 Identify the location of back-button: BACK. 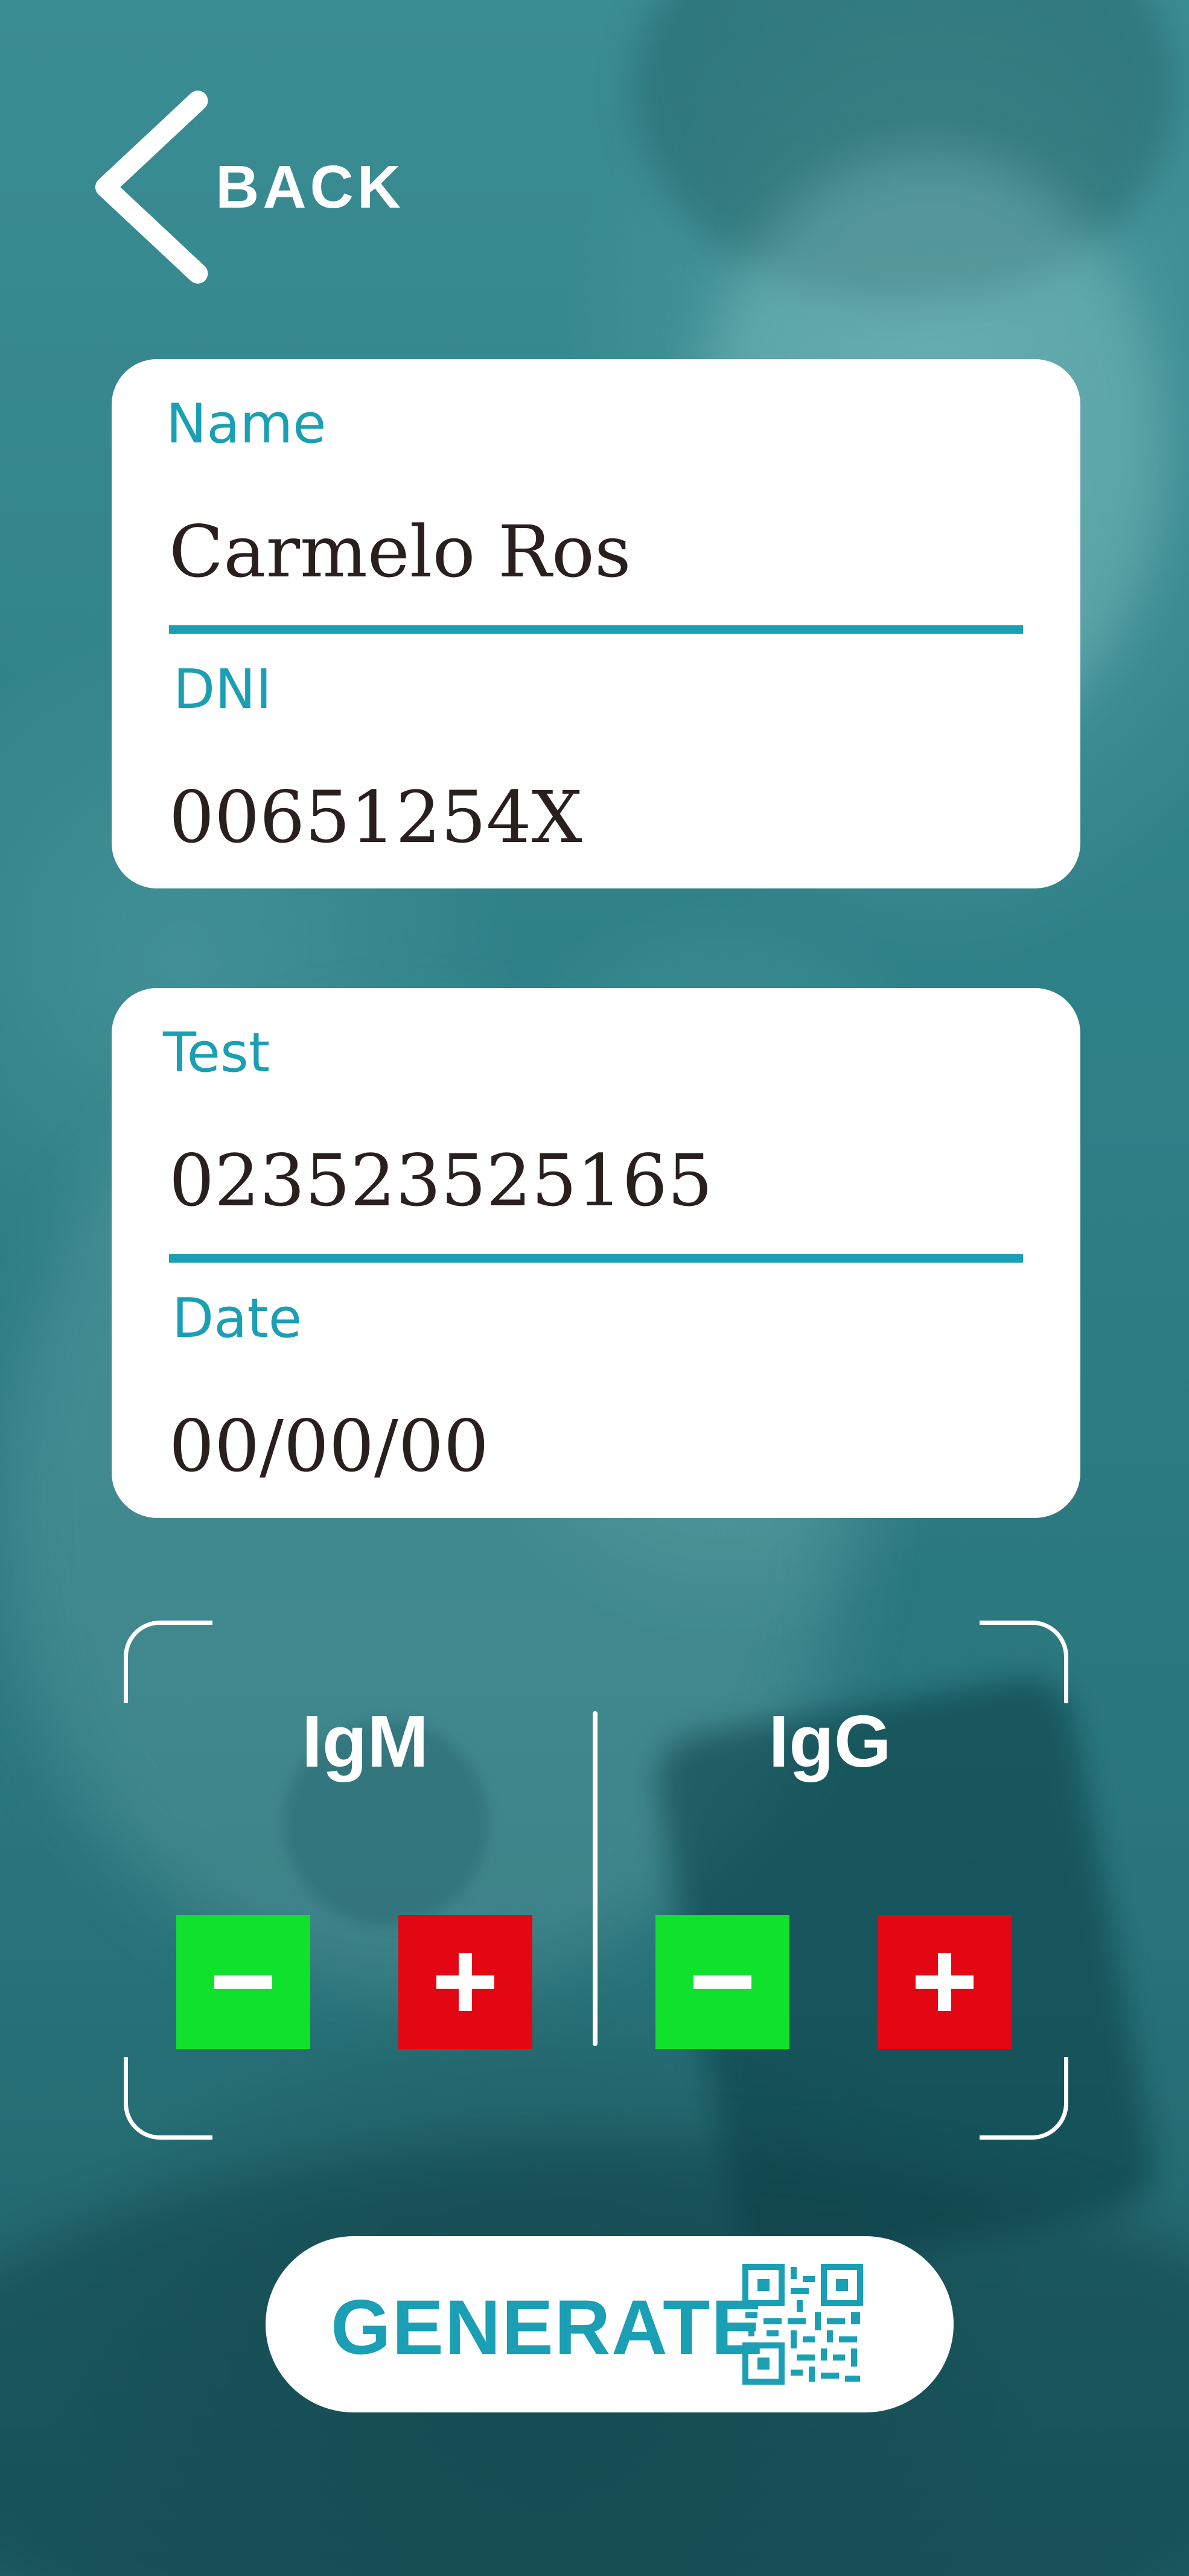
(247, 187).